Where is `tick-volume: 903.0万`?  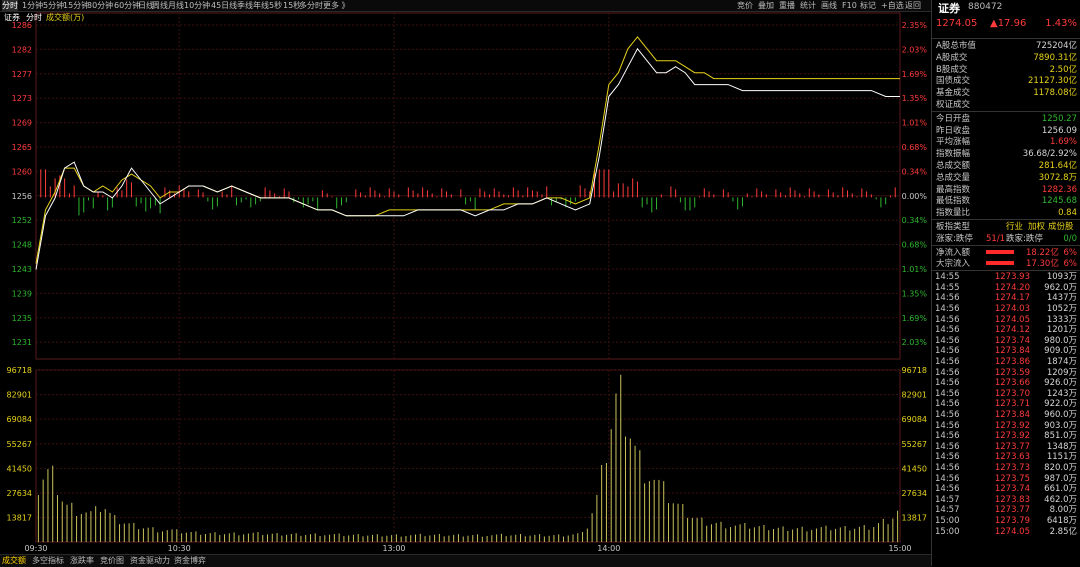
tick-volume: 903.0万 is located at coordinates (1060, 425).